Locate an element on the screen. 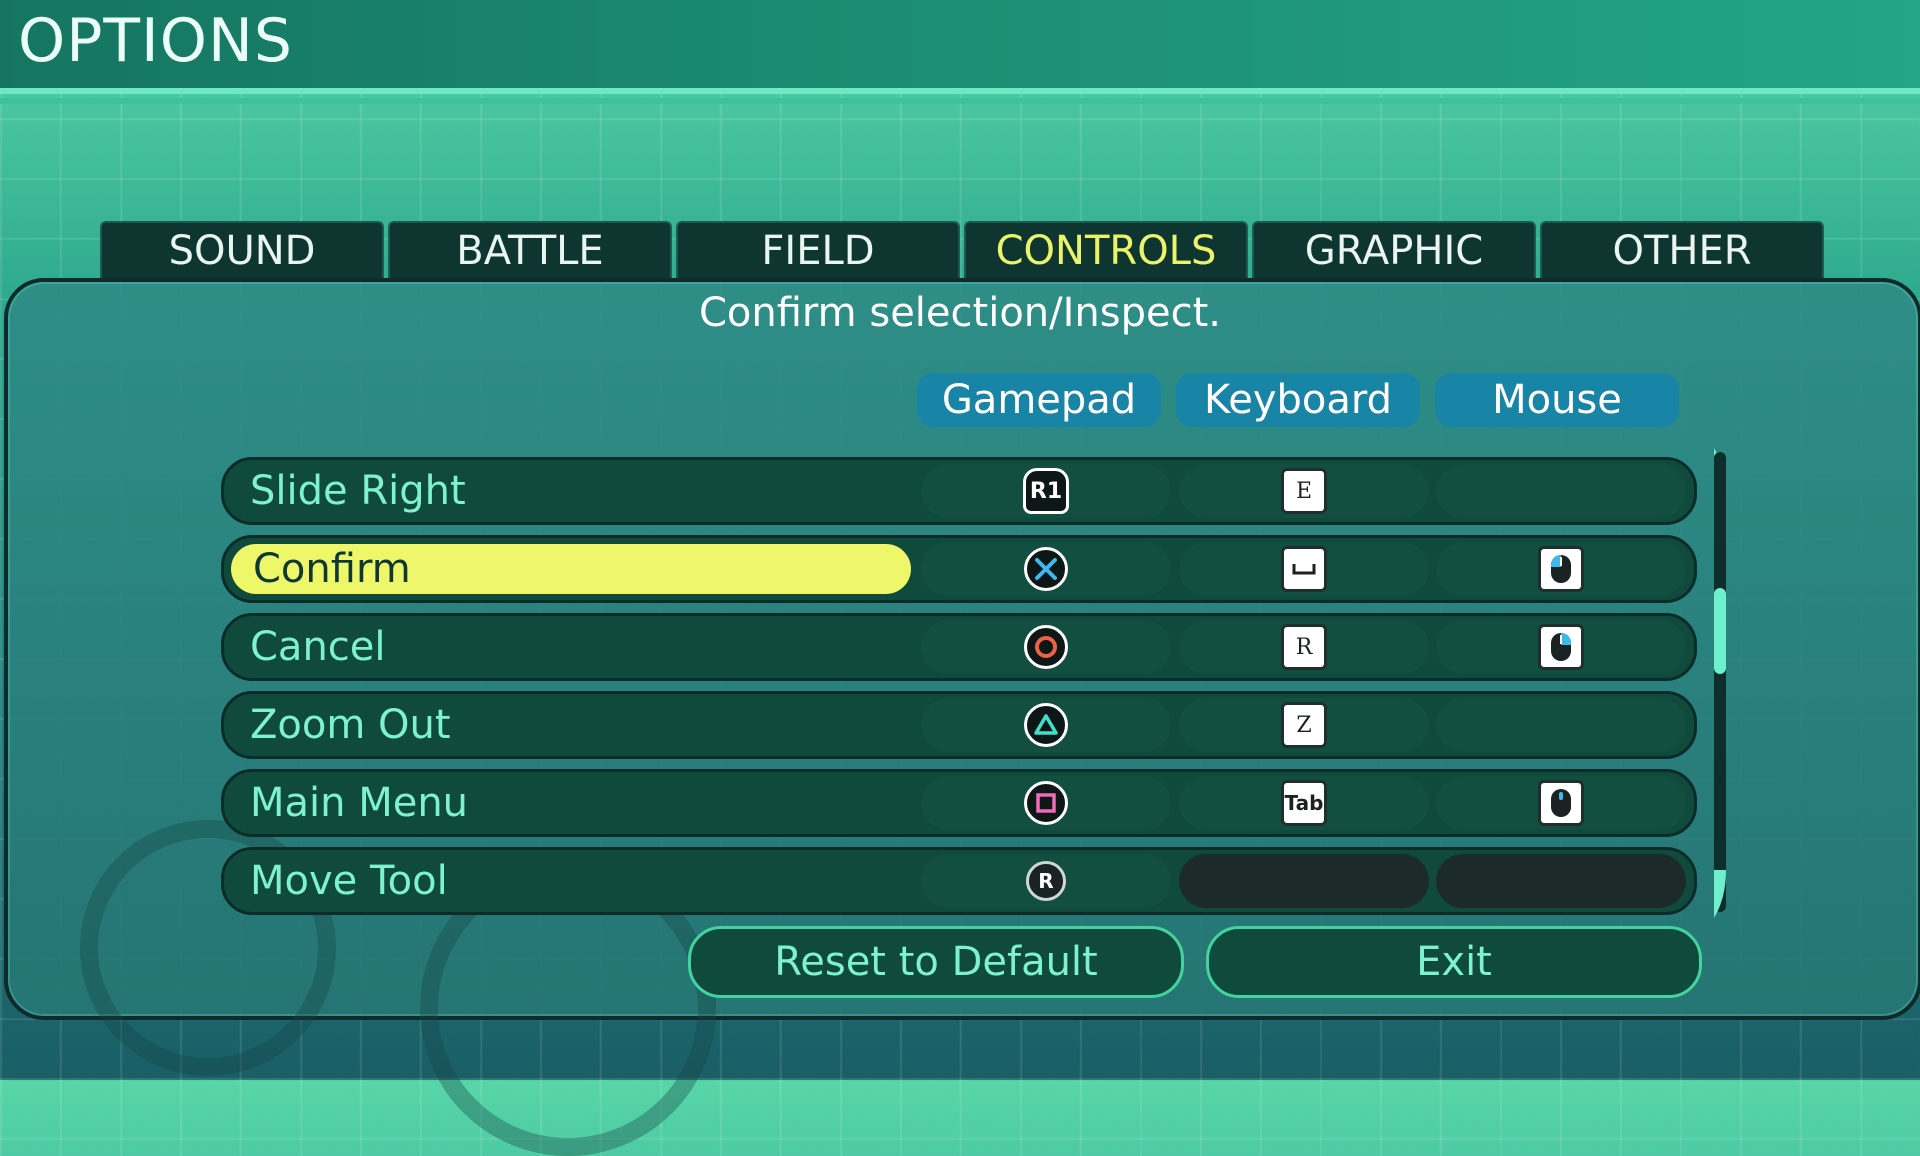 The height and width of the screenshot is (1156, 1920). binding-label: Main Menu is located at coordinates (359, 803).